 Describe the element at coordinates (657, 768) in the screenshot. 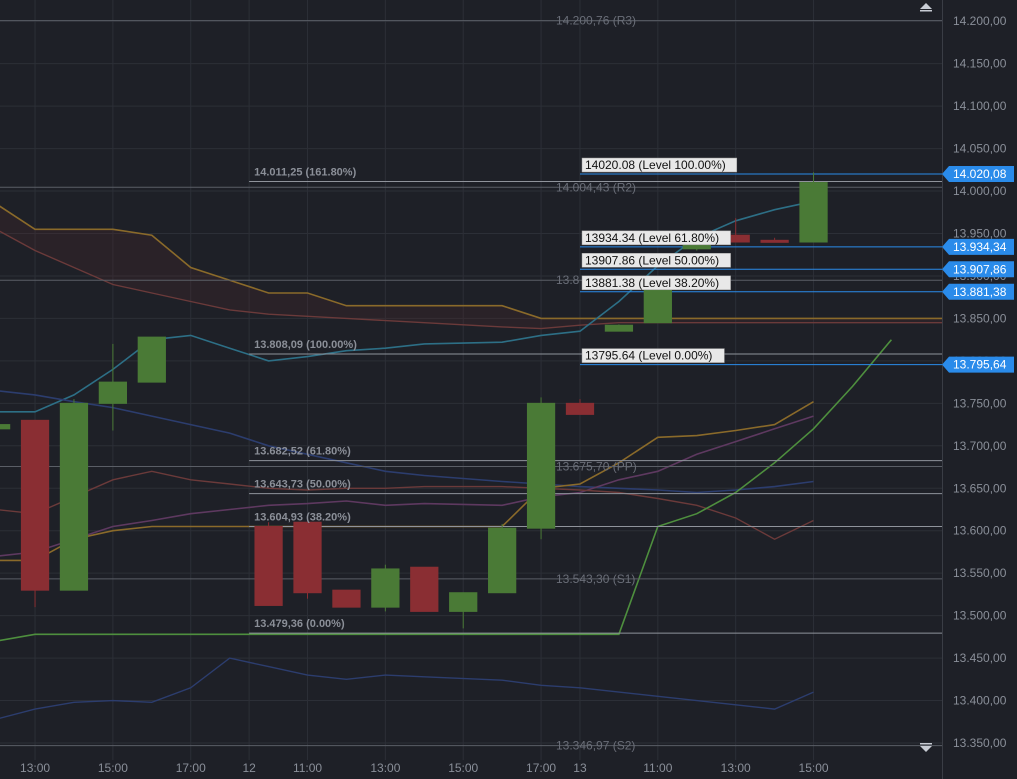

I see `time-tick-9: 11:00` at that location.